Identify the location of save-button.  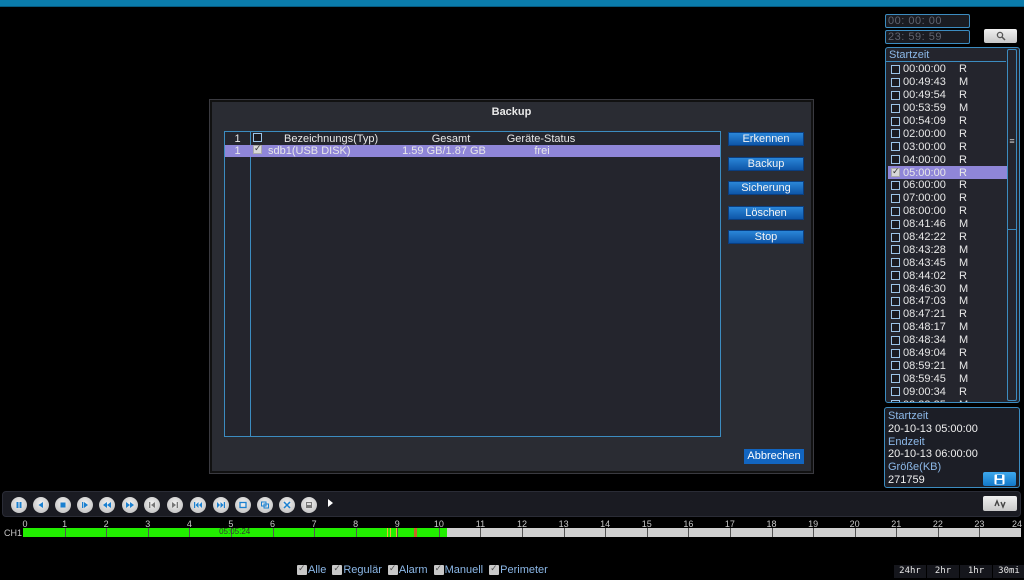
(309, 505).